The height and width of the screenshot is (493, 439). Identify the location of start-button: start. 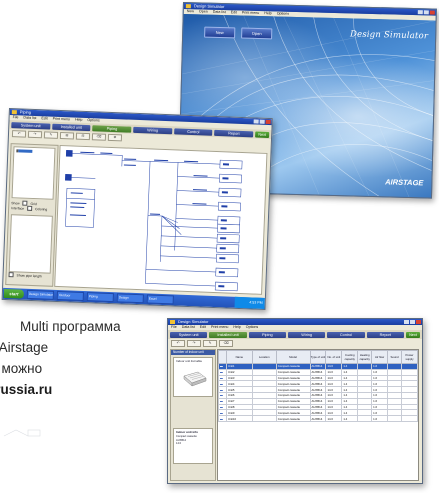
(14, 293).